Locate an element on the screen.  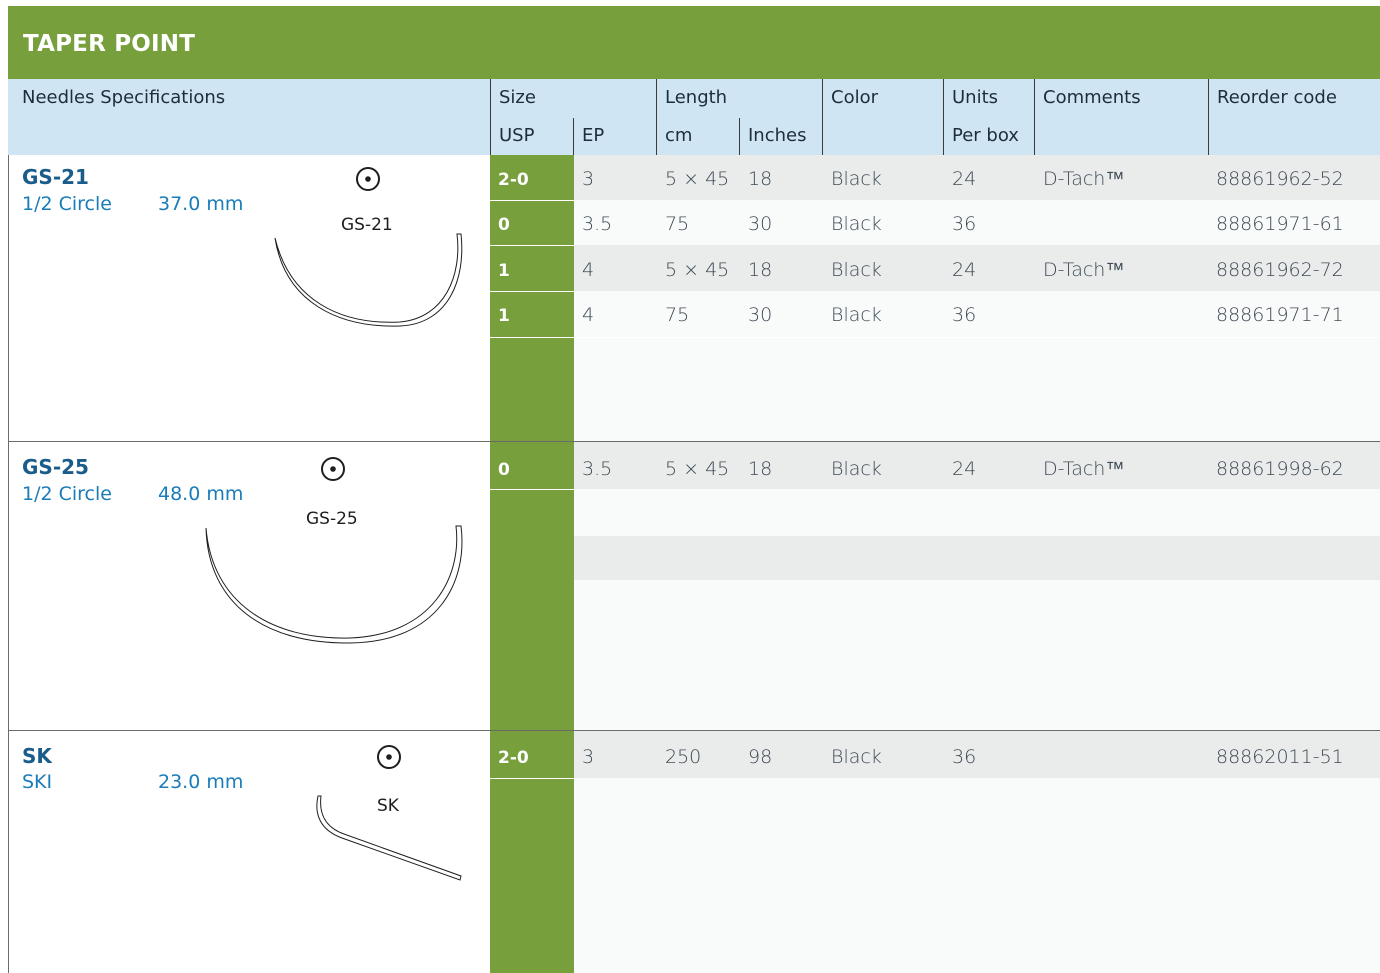
needle-size: 23.0 mm is located at coordinates (201, 782).